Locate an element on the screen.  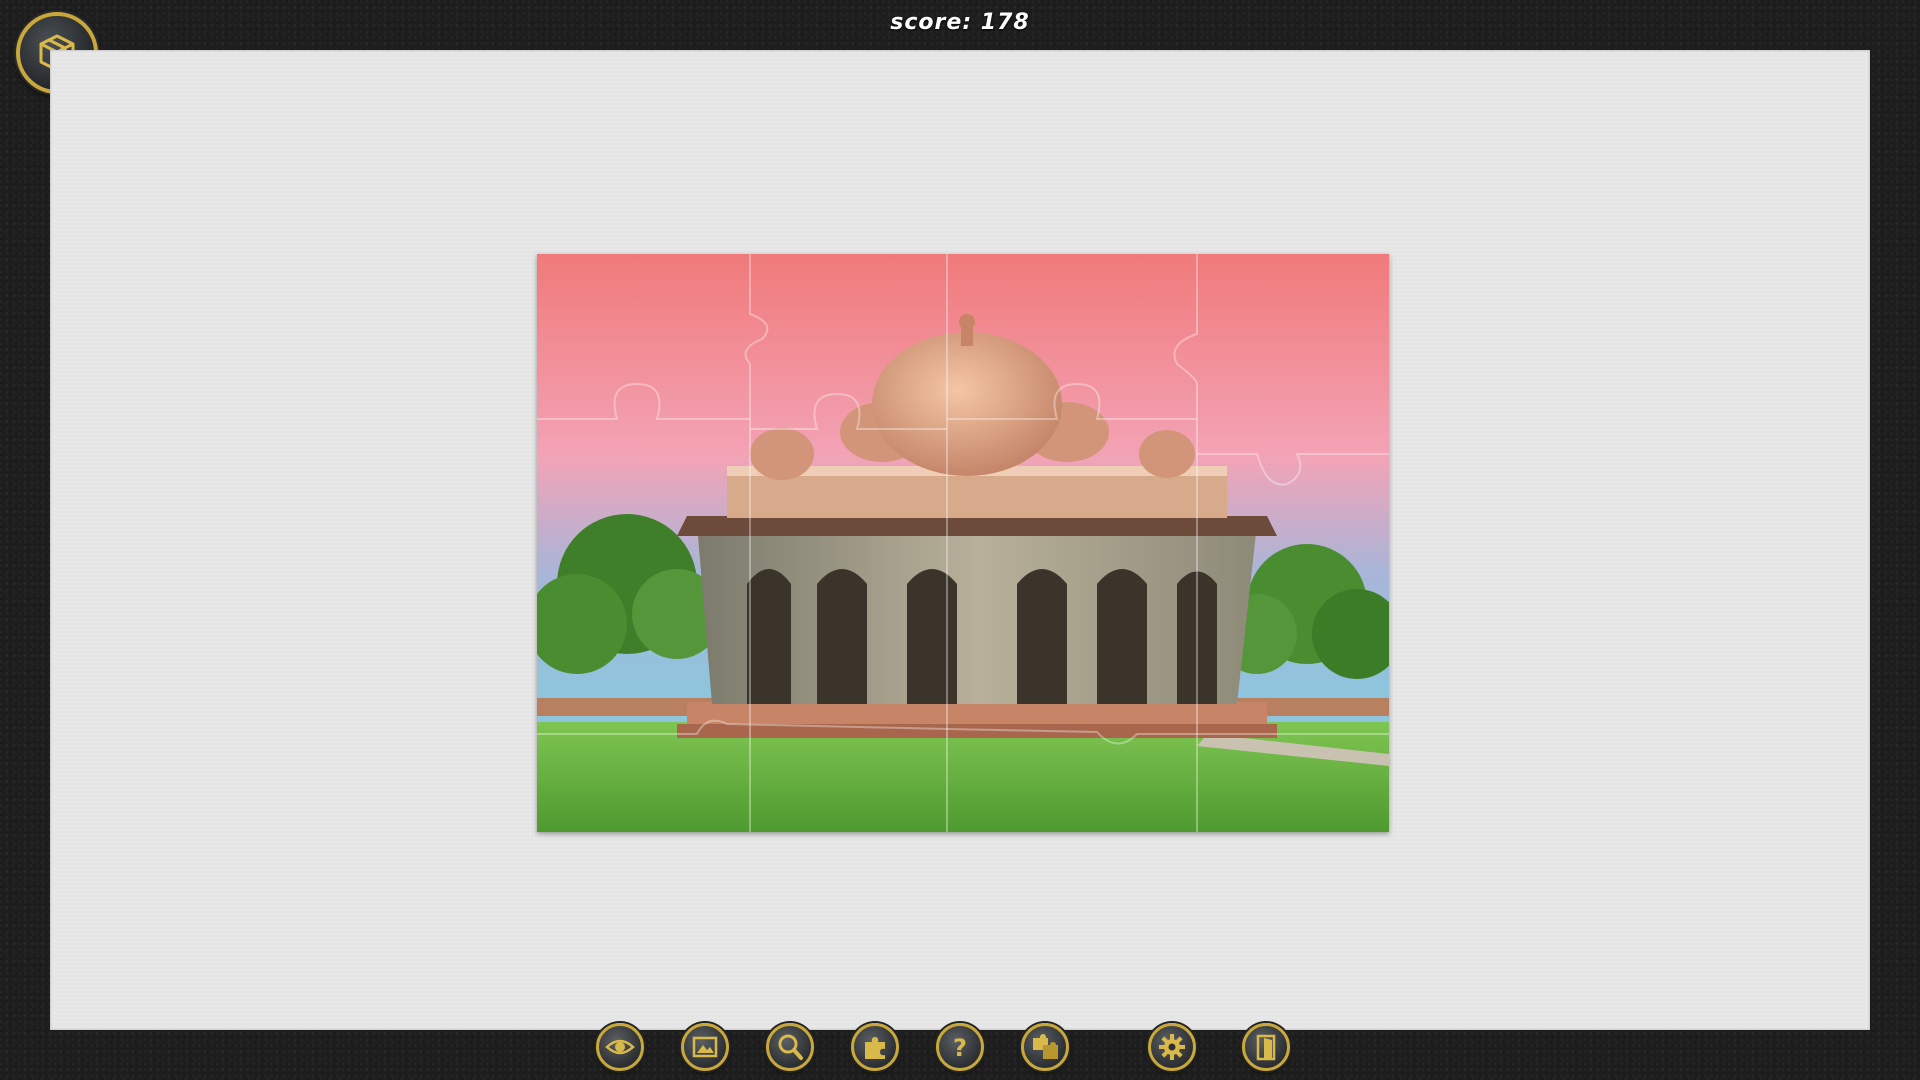
settings-button is located at coordinates (1172, 1047).